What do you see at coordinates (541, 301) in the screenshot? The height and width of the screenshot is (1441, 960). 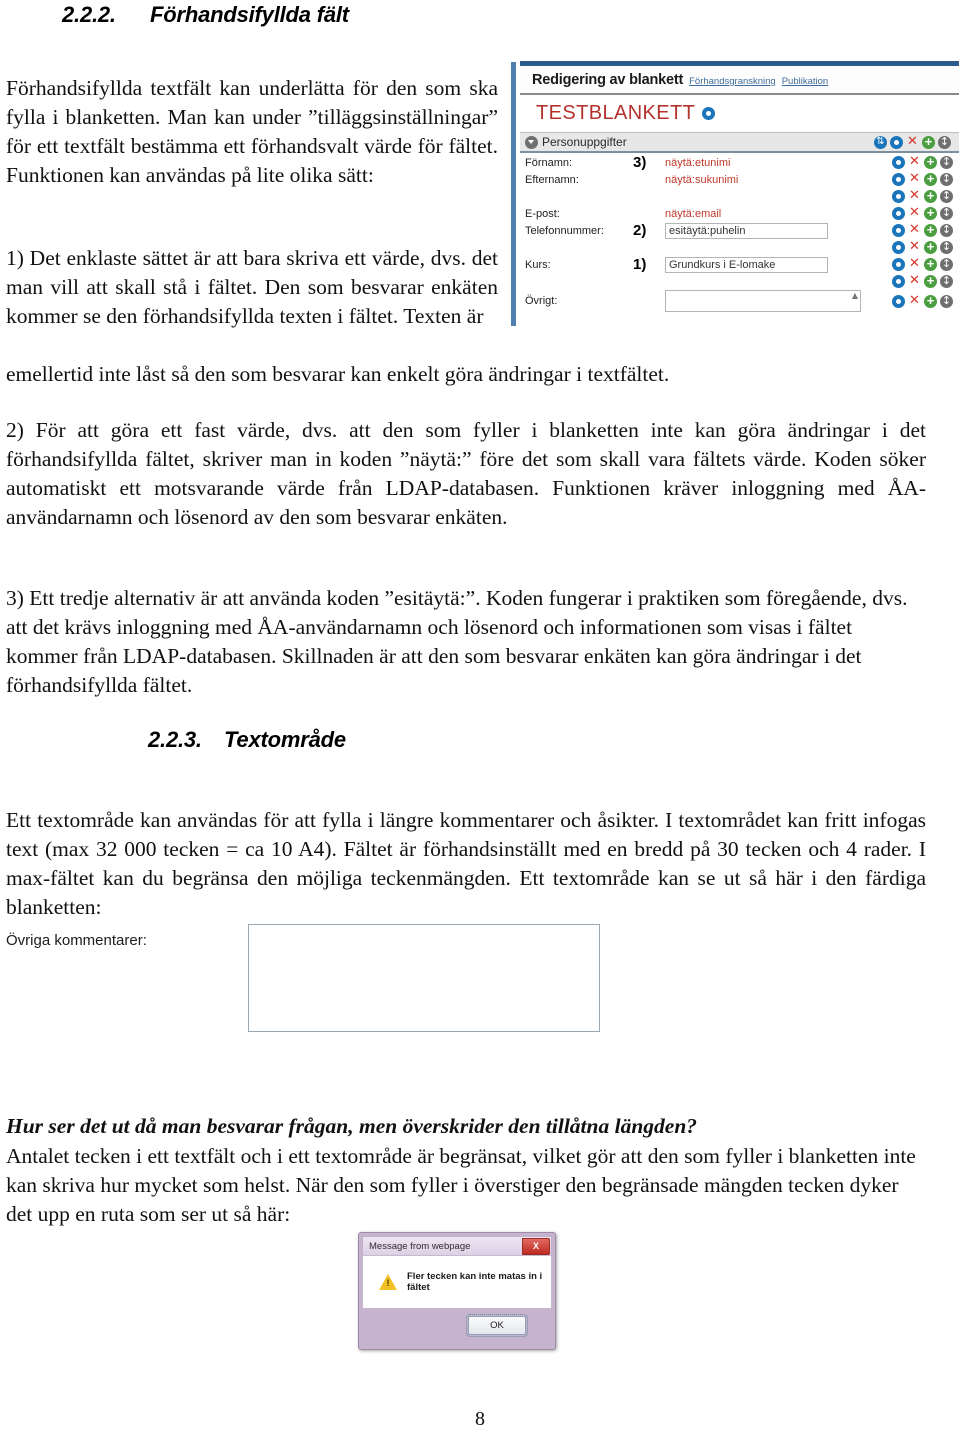 I see `field-label: Övrigt:` at bounding box center [541, 301].